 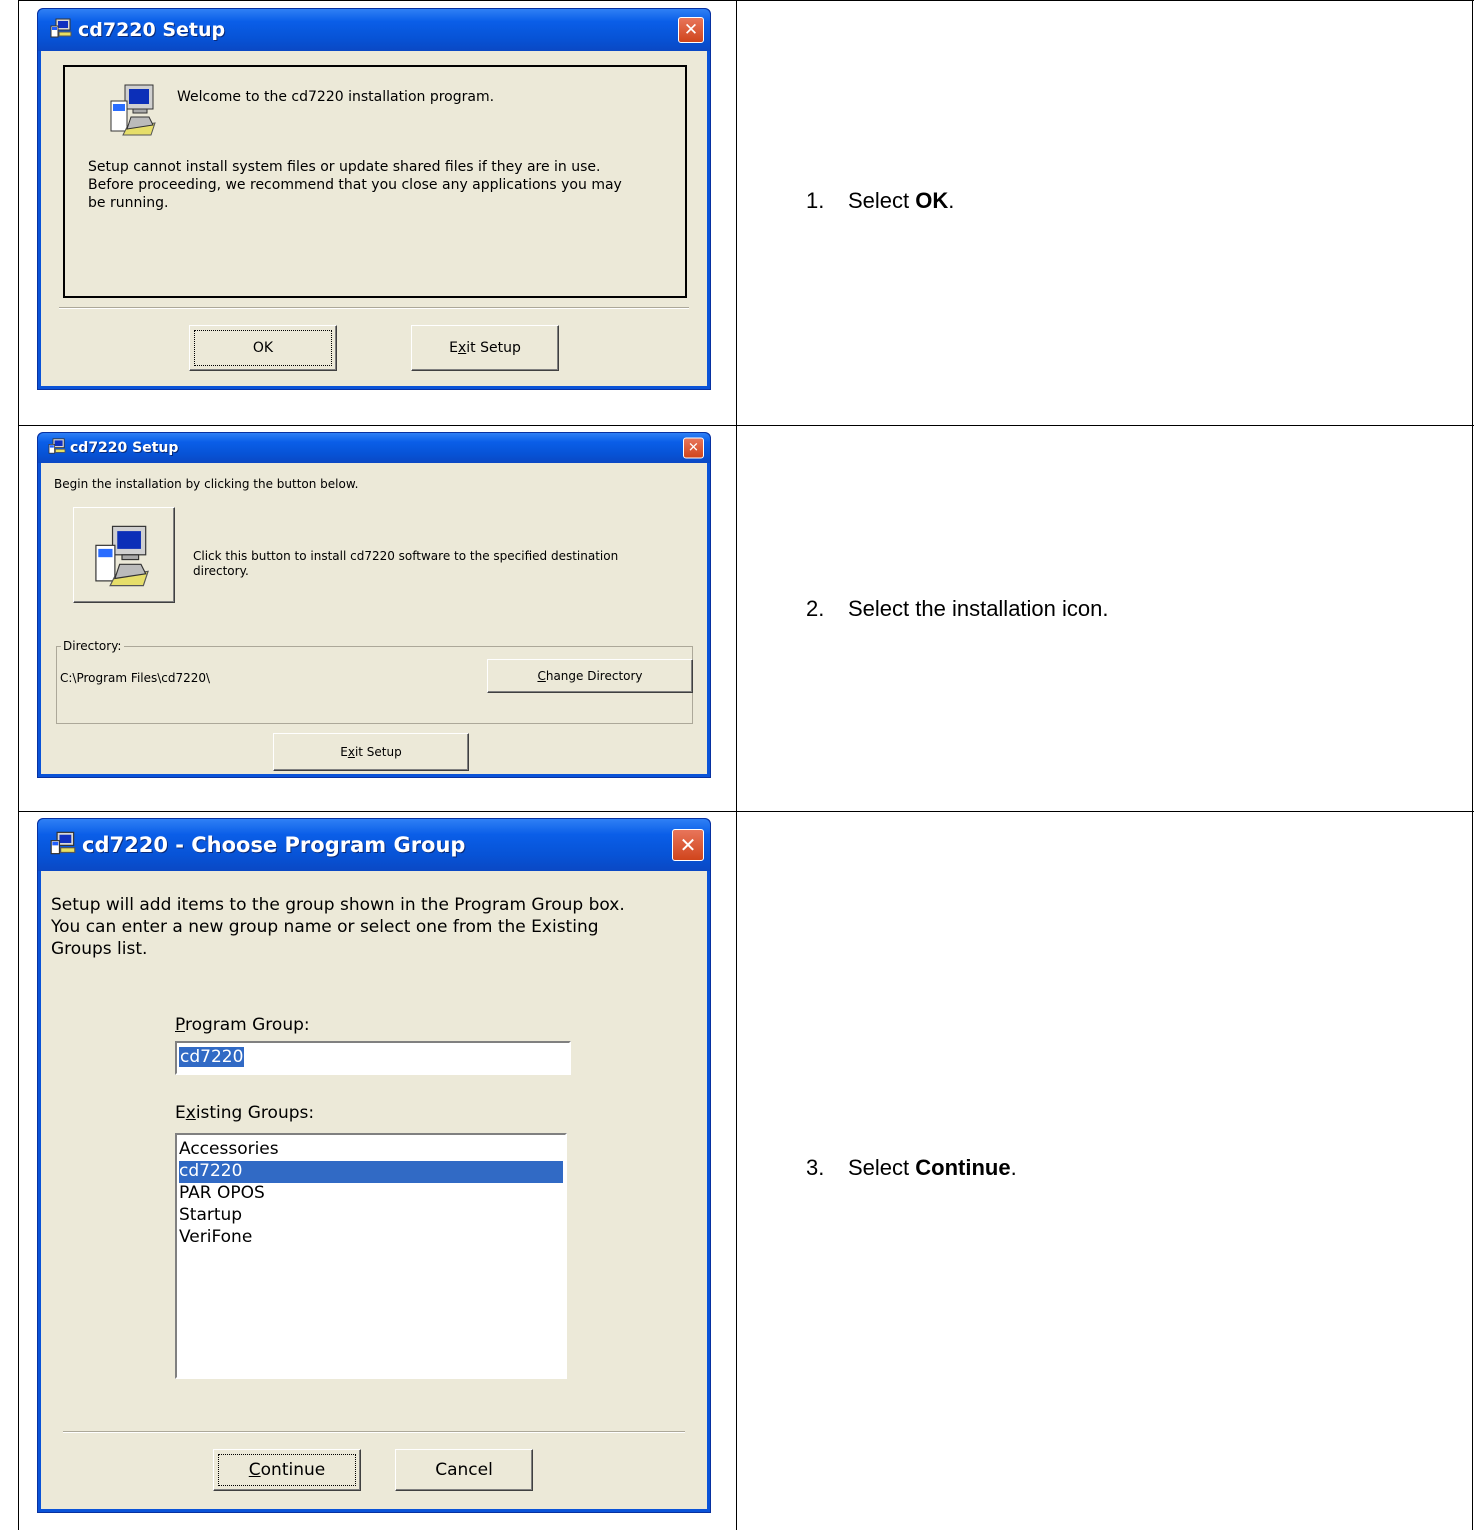 What do you see at coordinates (880, 200) in the screenshot?
I see `step-1-text: 1. Select OK.` at bounding box center [880, 200].